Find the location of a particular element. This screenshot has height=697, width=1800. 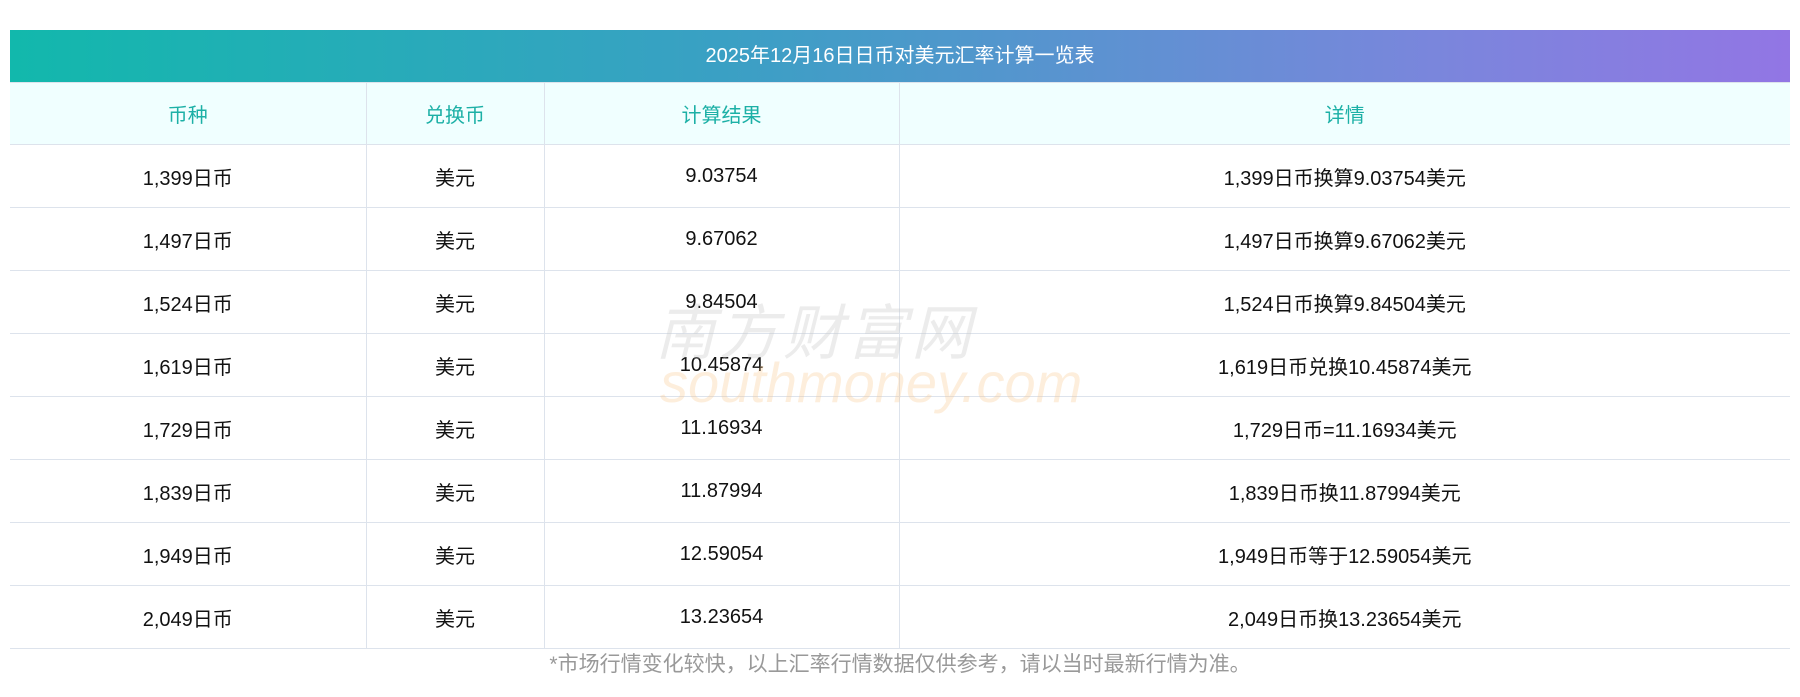

table-row: 1,619日币 美元 10.45874 1,619日币兑换10.45874美元 is located at coordinates (900, 365).